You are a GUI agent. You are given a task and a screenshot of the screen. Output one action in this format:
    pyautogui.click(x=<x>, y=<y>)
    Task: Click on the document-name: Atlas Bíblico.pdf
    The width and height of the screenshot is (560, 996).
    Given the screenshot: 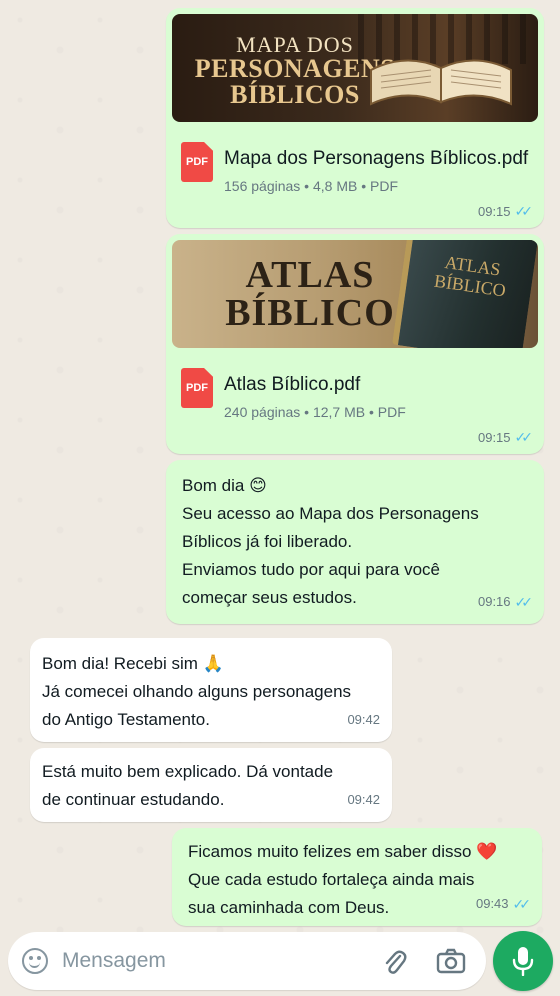 What is the action you would take?
    pyautogui.click(x=292, y=384)
    